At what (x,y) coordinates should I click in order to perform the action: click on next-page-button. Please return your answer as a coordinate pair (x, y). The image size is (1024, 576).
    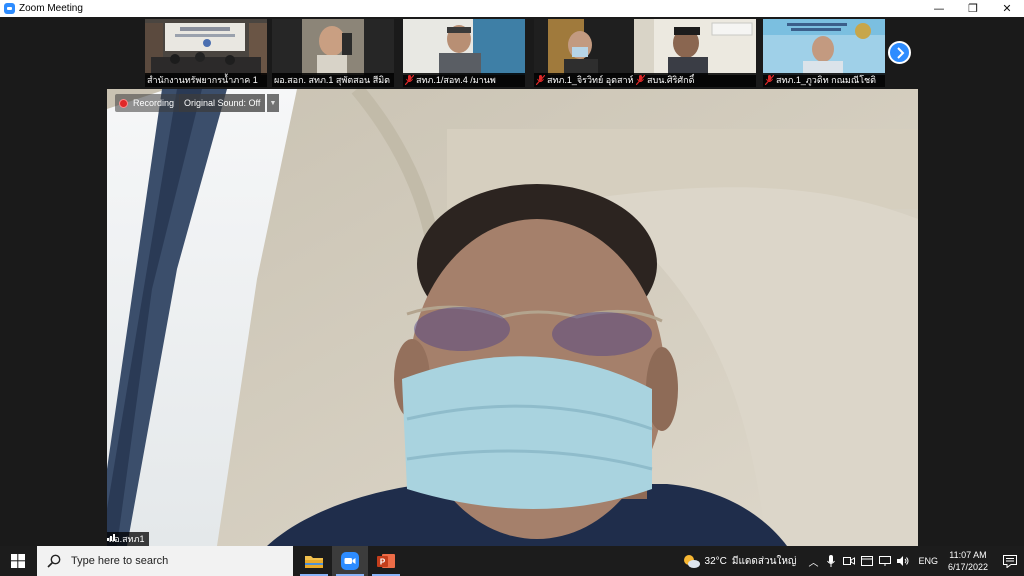
    Looking at the image, I should click on (899, 52).